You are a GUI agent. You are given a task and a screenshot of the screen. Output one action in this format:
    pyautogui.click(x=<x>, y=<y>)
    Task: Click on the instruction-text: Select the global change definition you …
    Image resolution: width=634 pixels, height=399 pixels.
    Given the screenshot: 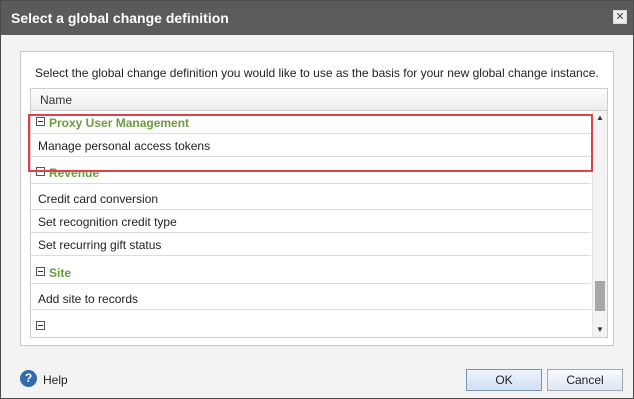 What is the action you would take?
    pyautogui.click(x=317, y=73)
    